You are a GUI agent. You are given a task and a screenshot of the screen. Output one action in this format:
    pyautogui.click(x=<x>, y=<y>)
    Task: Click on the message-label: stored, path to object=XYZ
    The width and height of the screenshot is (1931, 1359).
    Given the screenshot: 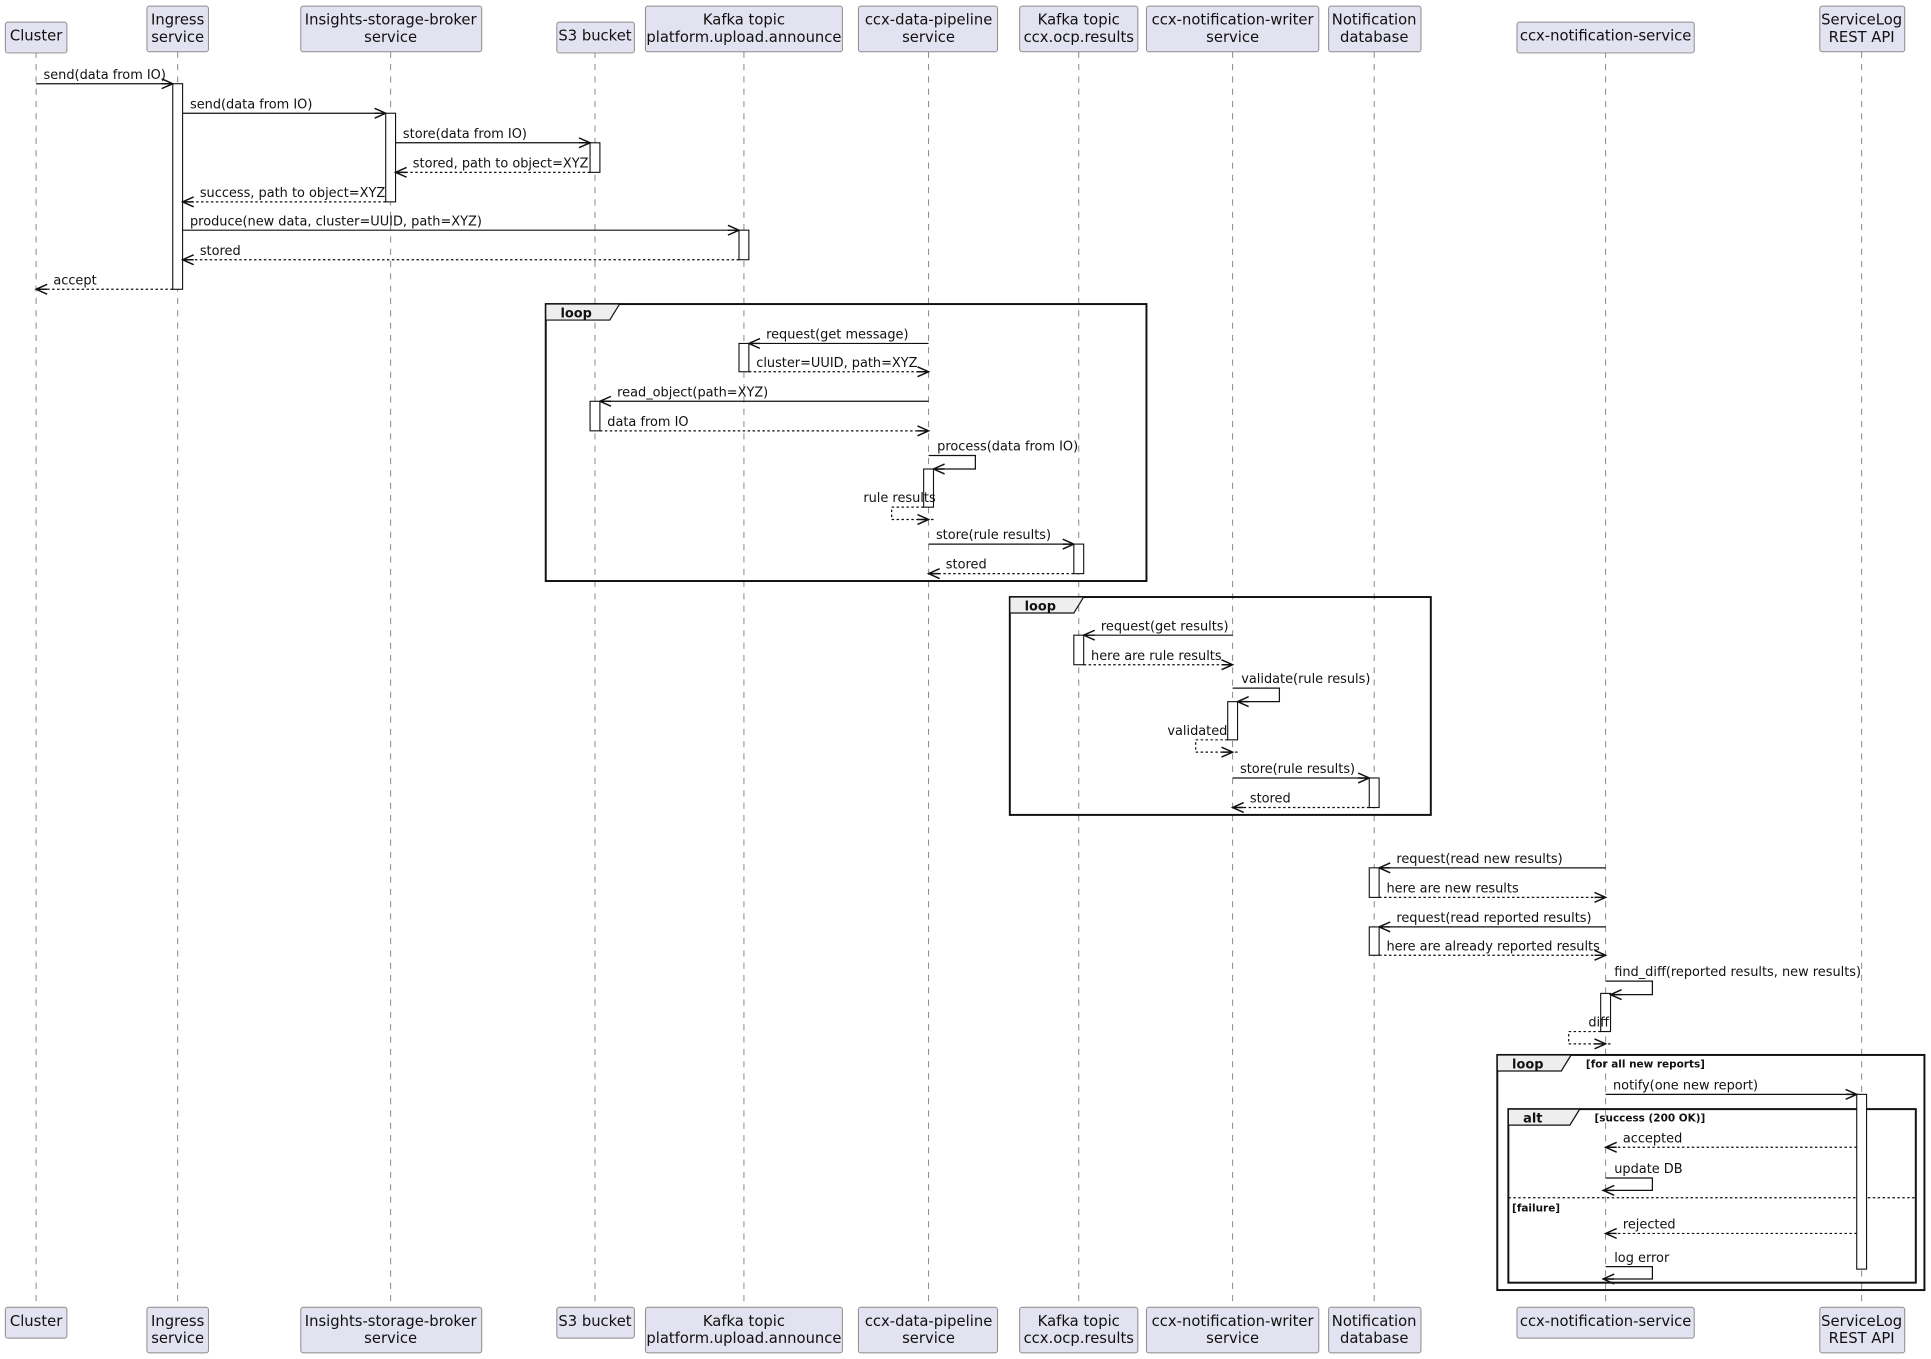 What is the action you would take?
    pyautogui.click(x=501, y=163)
    